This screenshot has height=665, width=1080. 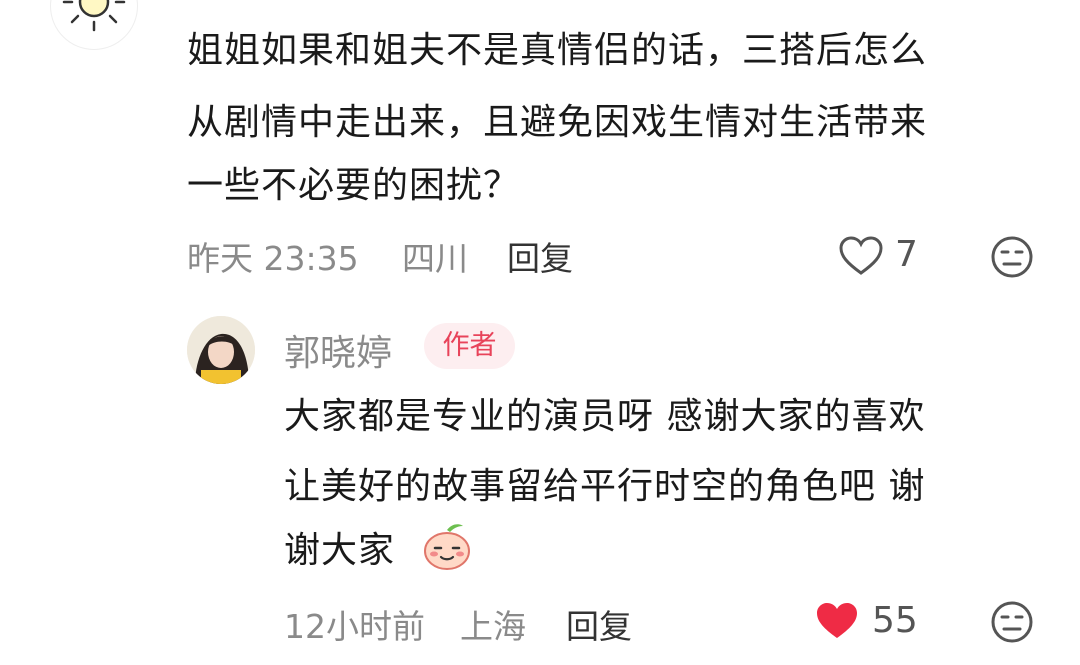 I want to click on reply-text-line: 让美好的故事留给平行时空的角色吧 谢, so click(x=605, y=486).